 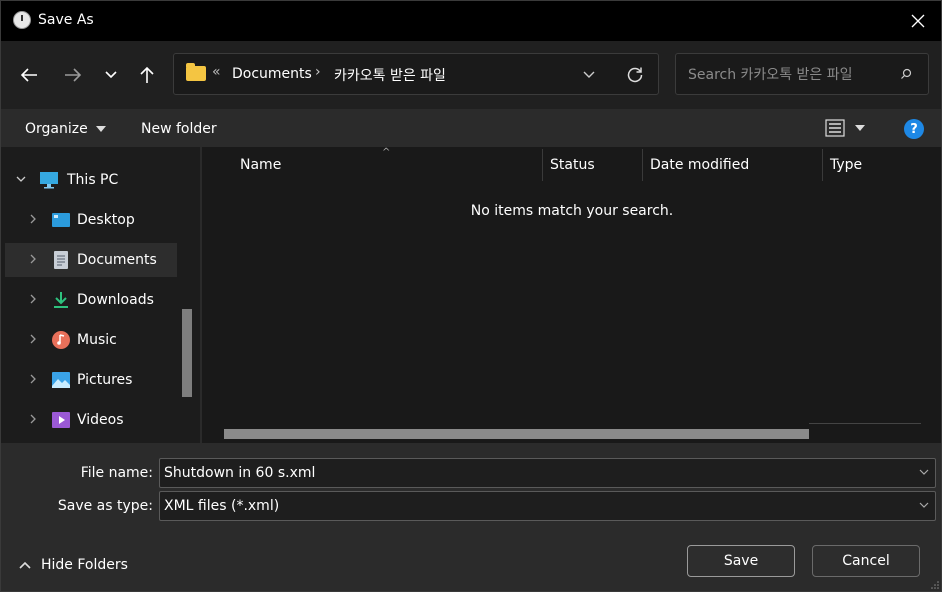 What do you see at coordinates (106, 220) in the screenshot?
I see `nav-label: Desktop` at bounding box center [106, 220].